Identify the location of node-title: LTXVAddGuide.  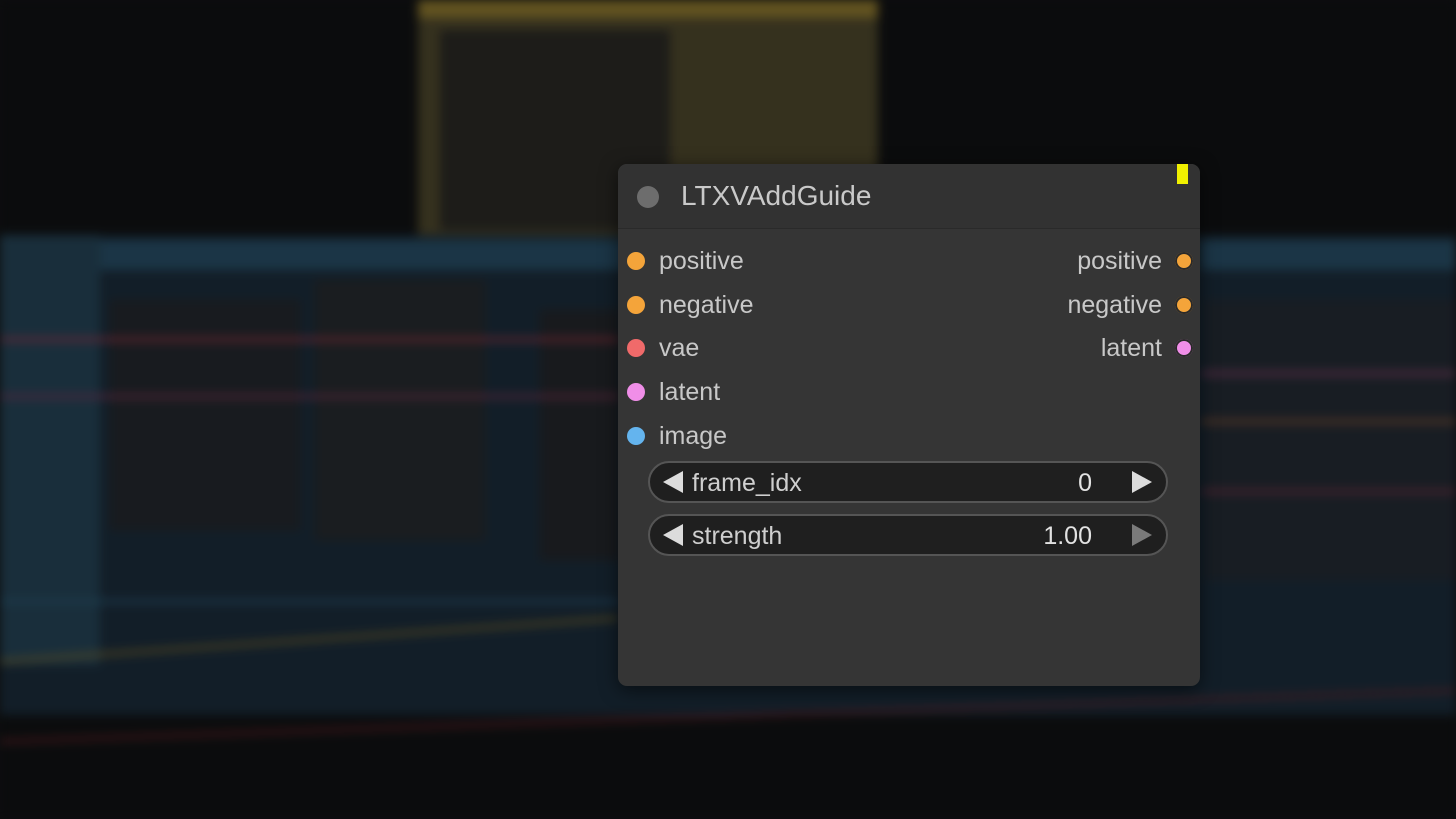
(776, 195).